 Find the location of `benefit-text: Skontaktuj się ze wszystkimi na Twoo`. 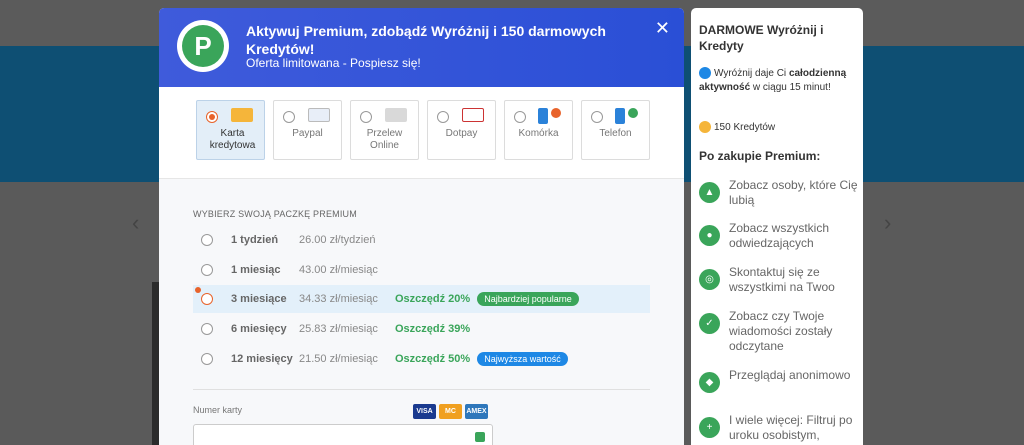

benefit-text: Skontaktuj się ze wszystkimi na Twoo is located at coordinates (782, 279).